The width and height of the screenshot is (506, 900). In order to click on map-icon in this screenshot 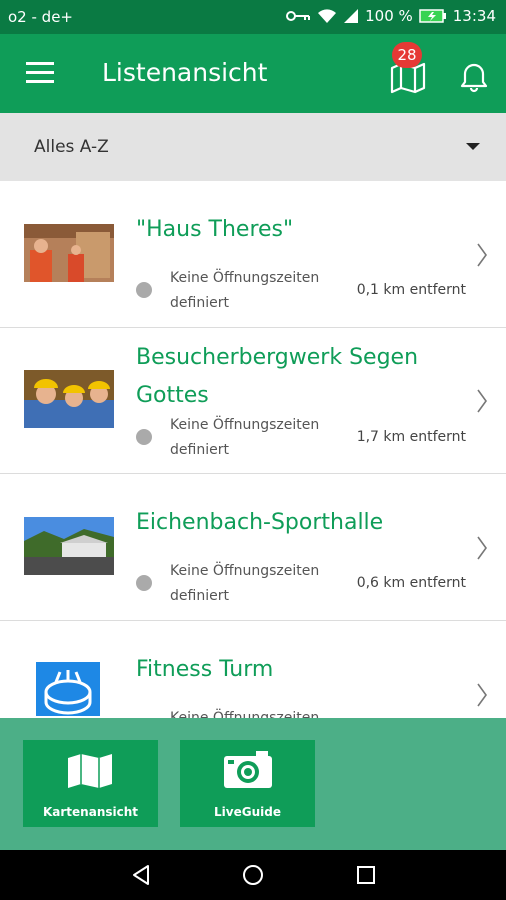, I will do `click(90, 771)`.